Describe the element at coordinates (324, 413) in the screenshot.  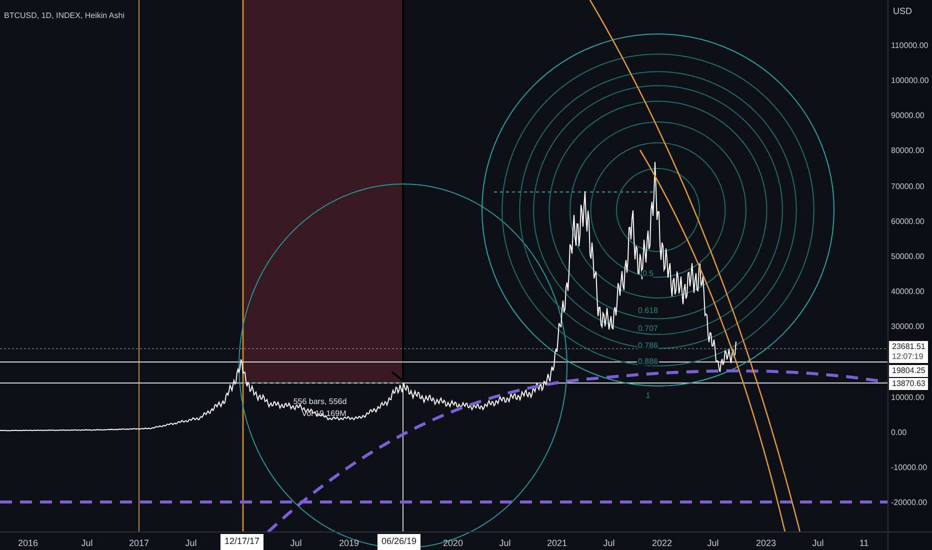
I see `volume-label: Vol 19.169M` at that location.